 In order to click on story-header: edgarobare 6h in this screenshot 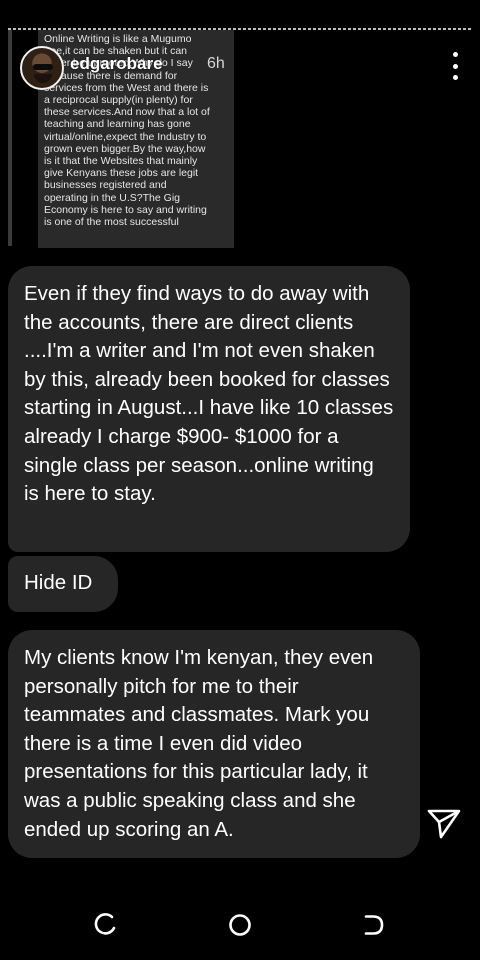, I will do `click(240, 68)`.